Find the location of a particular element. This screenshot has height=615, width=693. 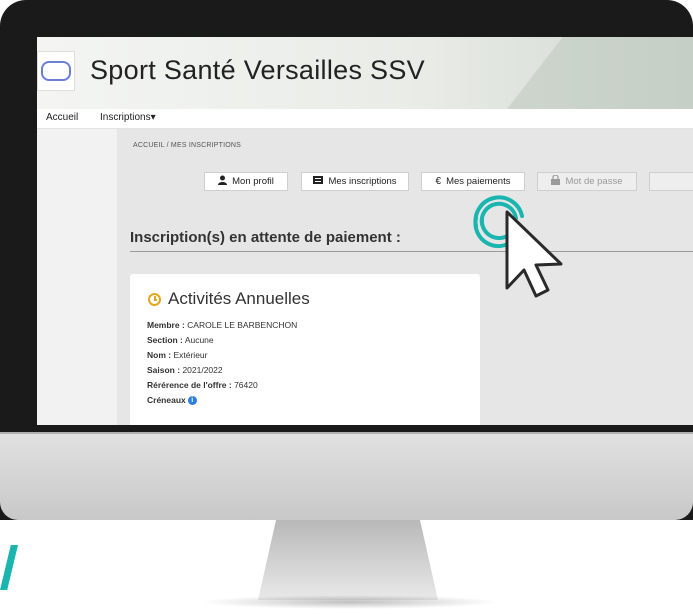

password-button: Mot de passe is located at coordinates (587, 181).